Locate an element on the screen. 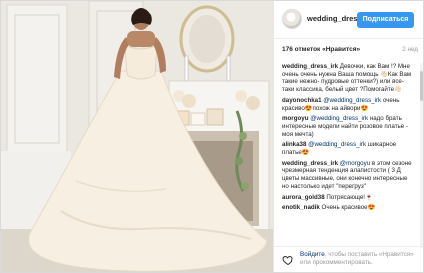 The image size is (424, 273). comment-username: dayonochka1 is located at coordinates (302, 100).